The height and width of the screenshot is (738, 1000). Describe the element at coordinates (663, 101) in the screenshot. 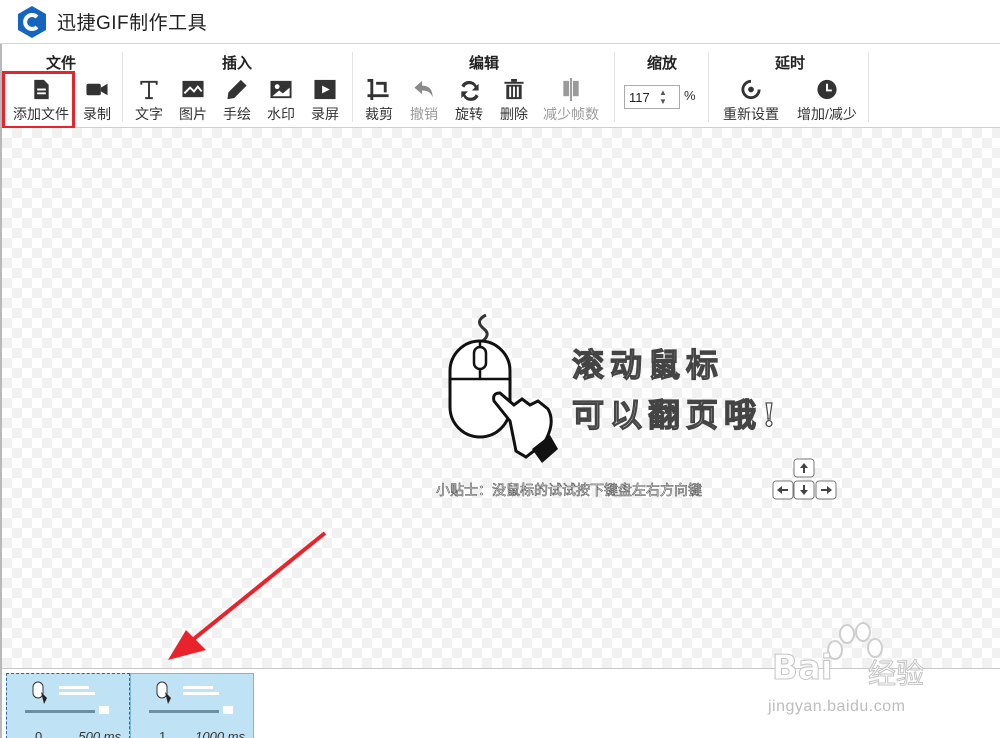

I see `zoom-down-icon: ▼` at that location.